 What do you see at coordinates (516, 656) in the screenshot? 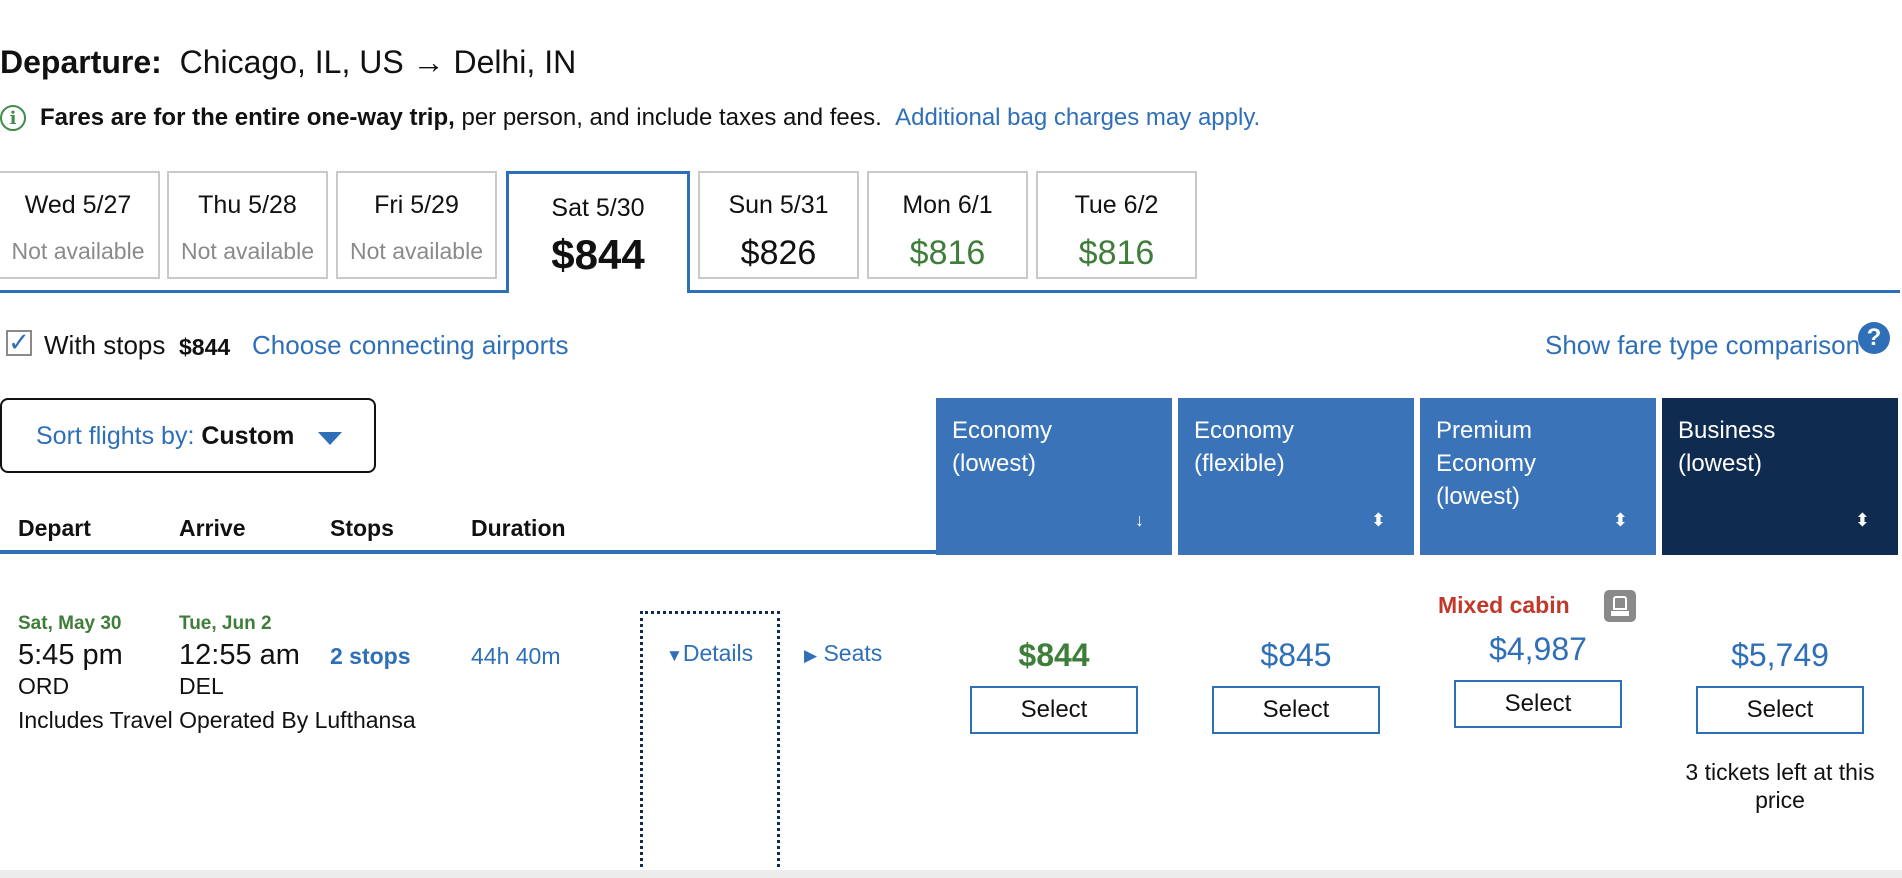
I see `duration-text: 44h 40m` at bounding box center [516, 656].